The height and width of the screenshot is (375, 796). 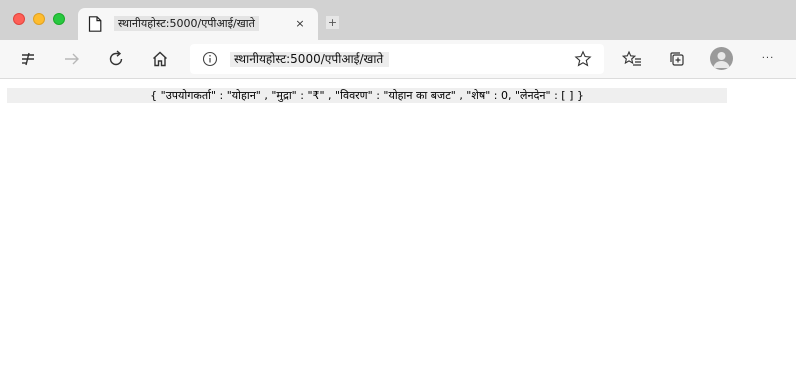 I want to click on favorites-icon, so click(x=632, y=59).